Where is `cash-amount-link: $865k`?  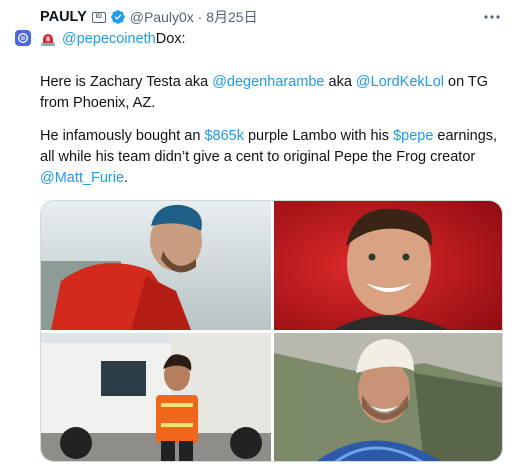 cash-amount-link: $865k is located at coordinates (224, 136).